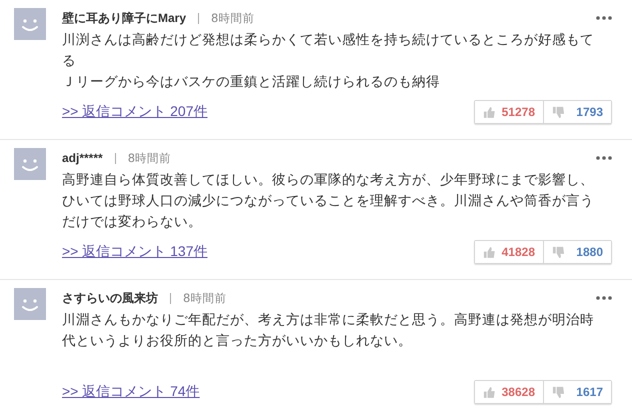 This screenshot has width=632, height=415. I want to click on replies-link: >> 返信コメント 137件, so click(135, 252).